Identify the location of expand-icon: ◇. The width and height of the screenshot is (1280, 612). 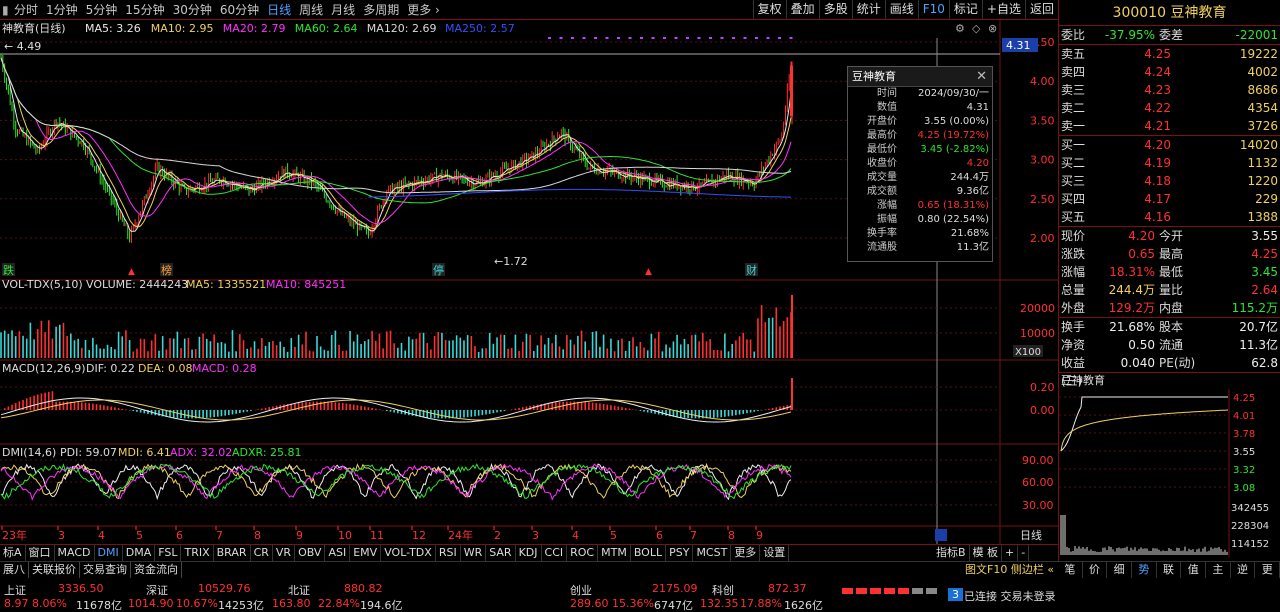
(976, 28).